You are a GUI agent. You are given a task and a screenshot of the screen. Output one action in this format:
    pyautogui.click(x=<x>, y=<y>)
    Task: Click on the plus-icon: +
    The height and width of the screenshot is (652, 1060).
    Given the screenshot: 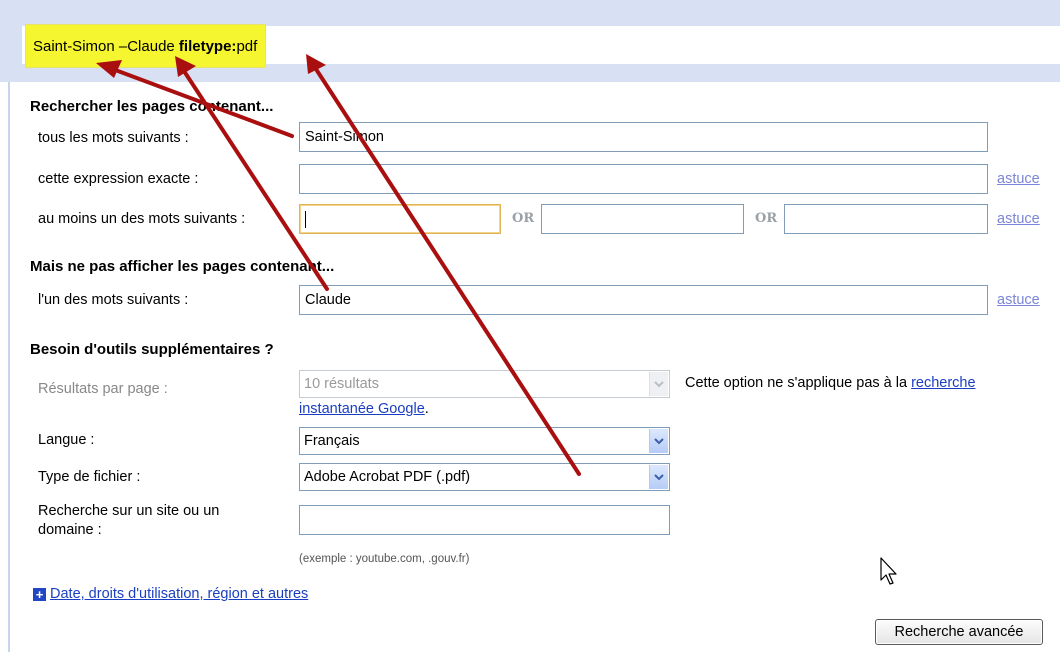 What is the action you would take?
    pyautogui.click(x=39, y=594)
    